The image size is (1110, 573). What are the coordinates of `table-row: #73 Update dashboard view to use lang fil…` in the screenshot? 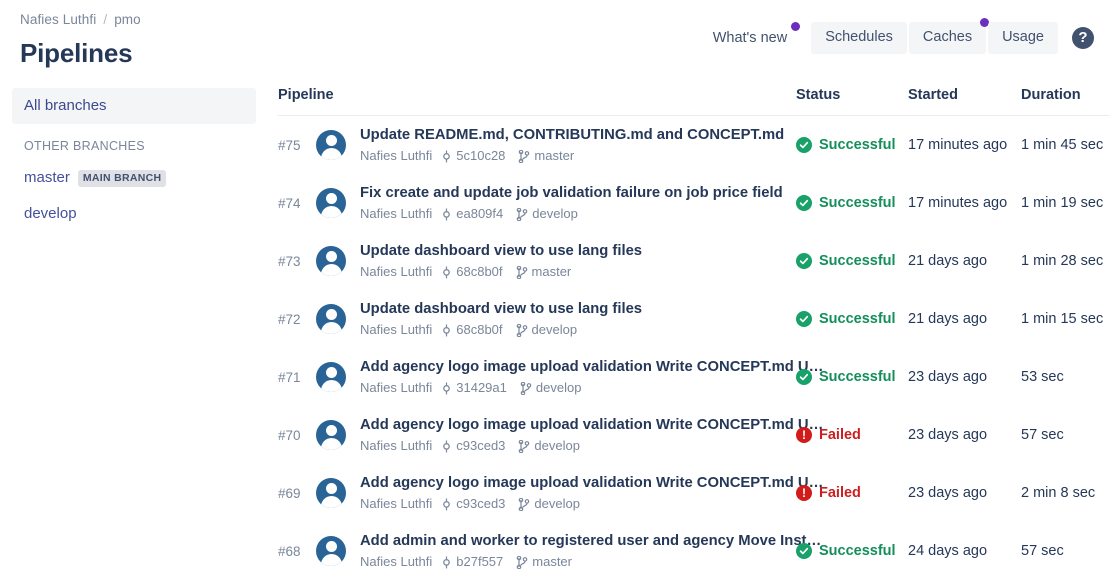 It's located at (694, 261).